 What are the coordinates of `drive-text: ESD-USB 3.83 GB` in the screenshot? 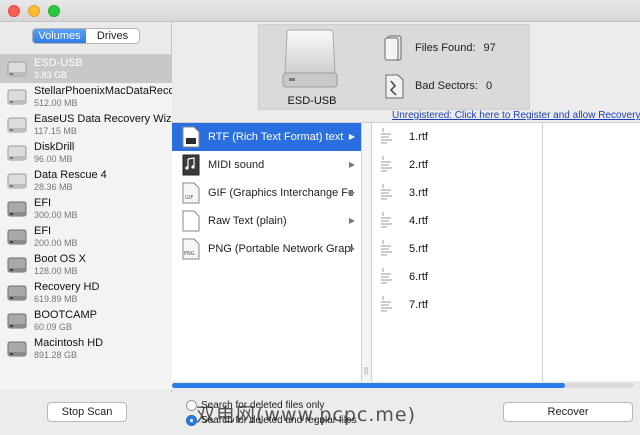 It's located at (58, 69).